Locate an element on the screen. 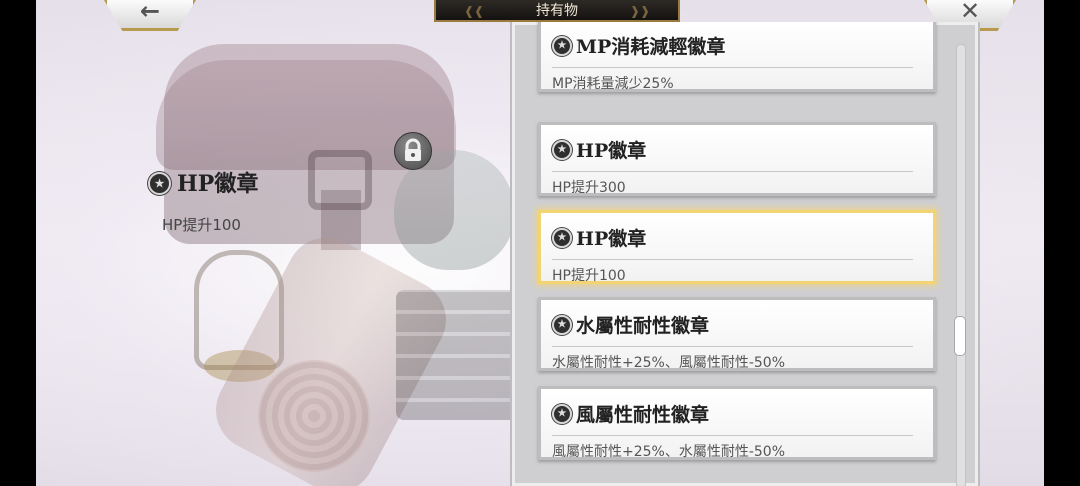 This screenshot has width=1080, height=486. lock-icon is located at coordinates (413, 149).